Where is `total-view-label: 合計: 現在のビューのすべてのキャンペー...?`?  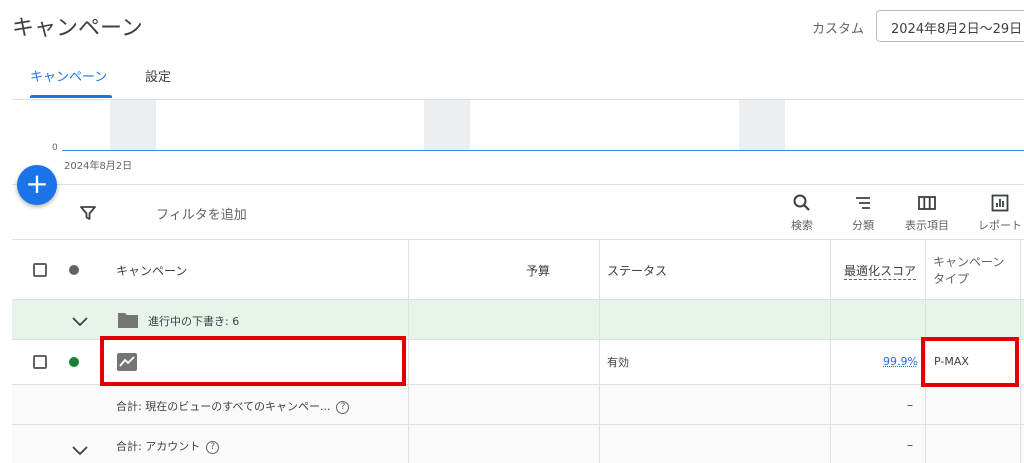
total-view-label: 合計: 現在のビューのすべてのキャンペー...? is located at coordinates (233, 406).